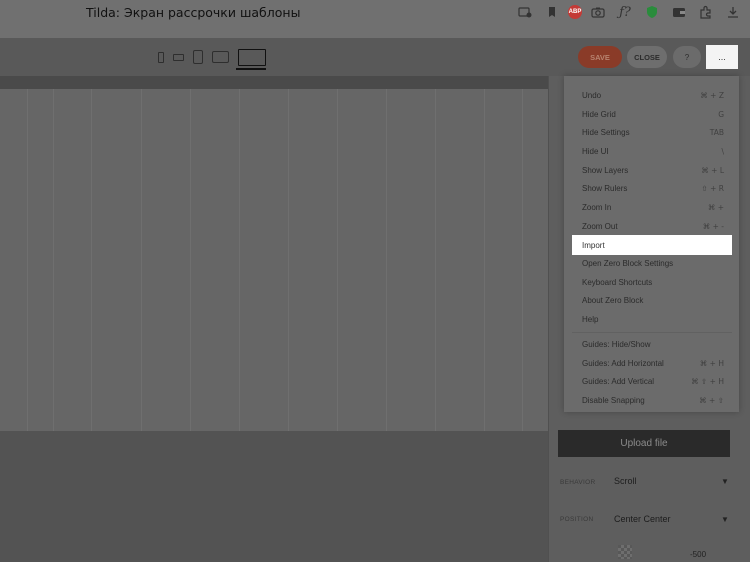 The width and height of the screenshot is (750, 562). Describe the element at coordinates (577, 519) in the screenshot. I see `position-label: POSITION` at that location.